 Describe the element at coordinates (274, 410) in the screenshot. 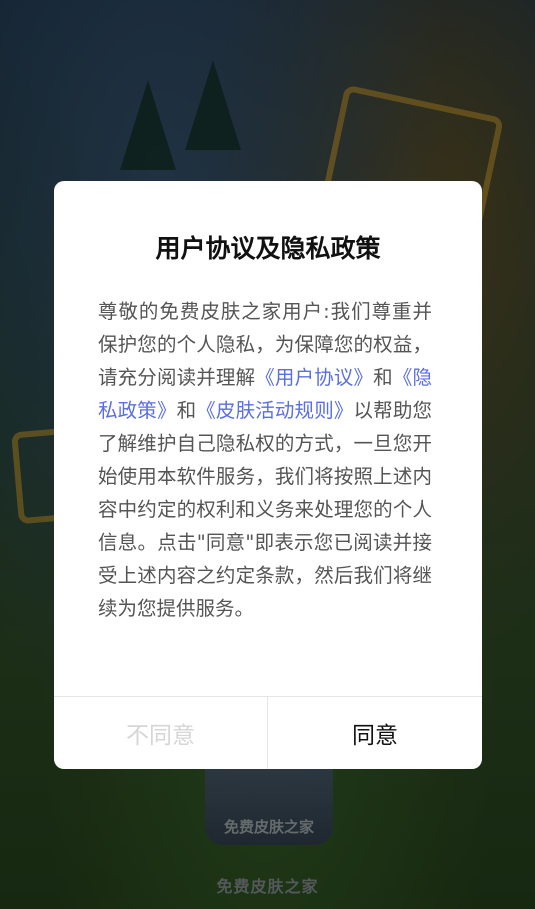

I see `skin-activity-rules-link: 《皮肤活动规则》` at that location.